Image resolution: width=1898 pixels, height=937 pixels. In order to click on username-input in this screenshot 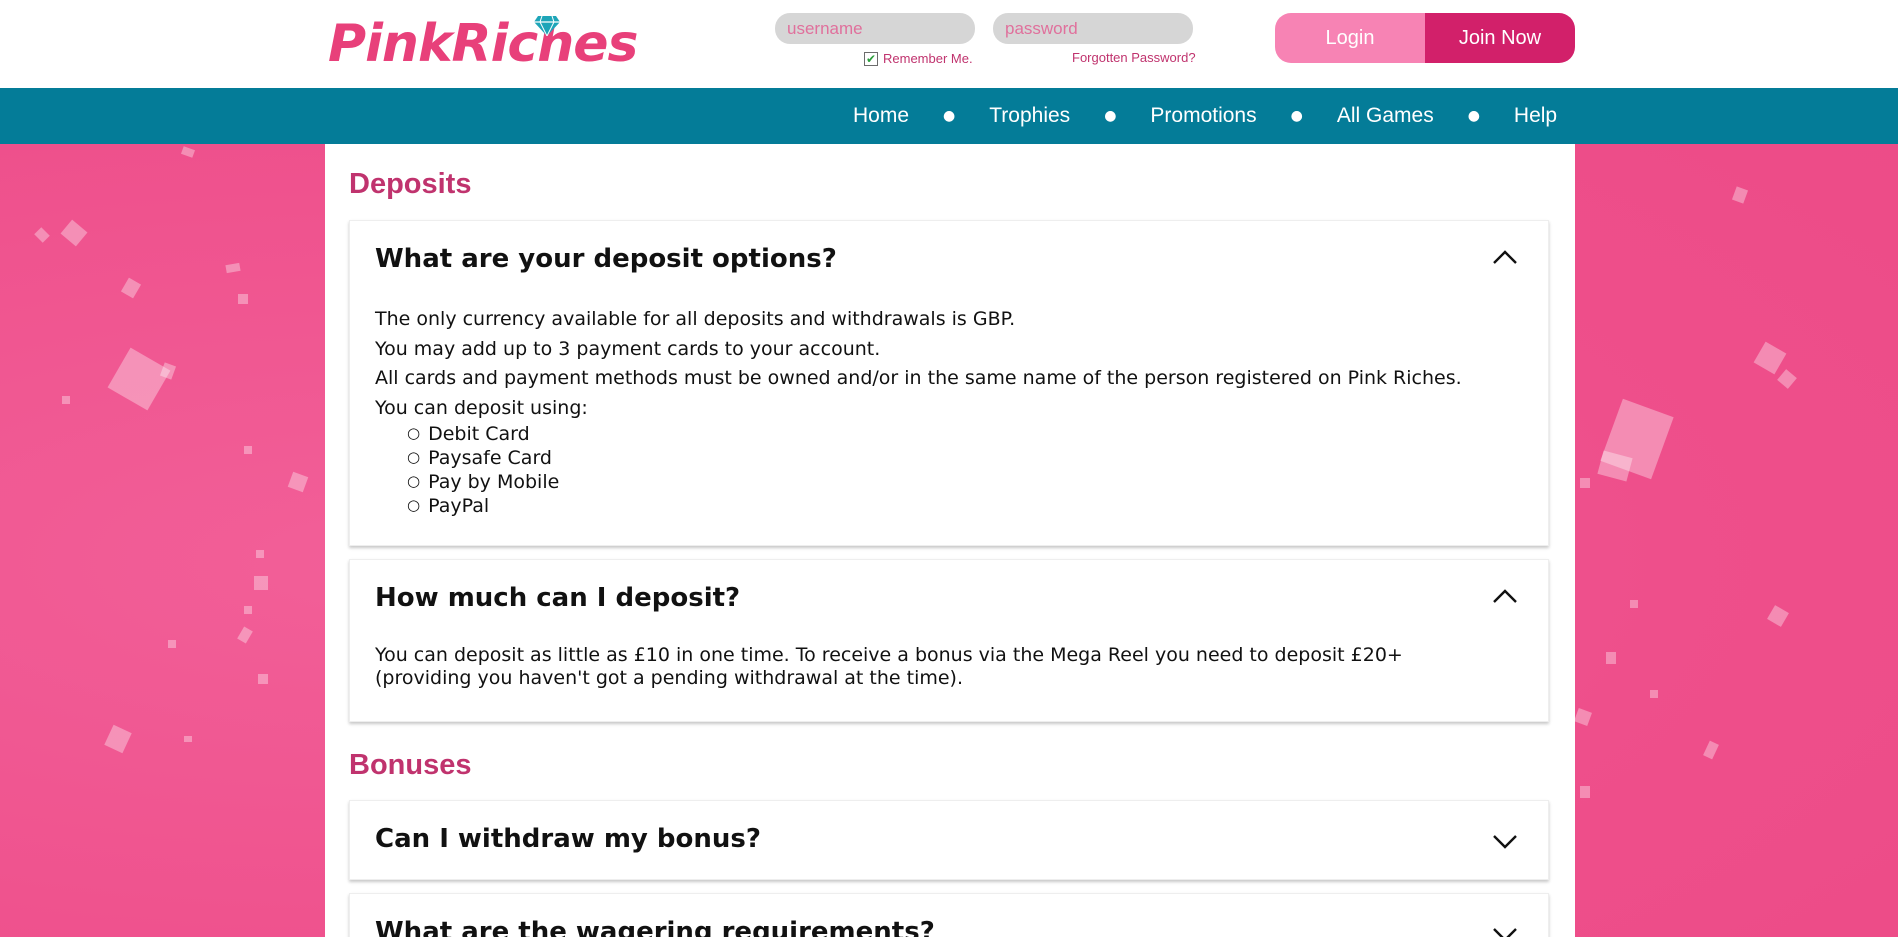, I will do `click(875, 28)`.